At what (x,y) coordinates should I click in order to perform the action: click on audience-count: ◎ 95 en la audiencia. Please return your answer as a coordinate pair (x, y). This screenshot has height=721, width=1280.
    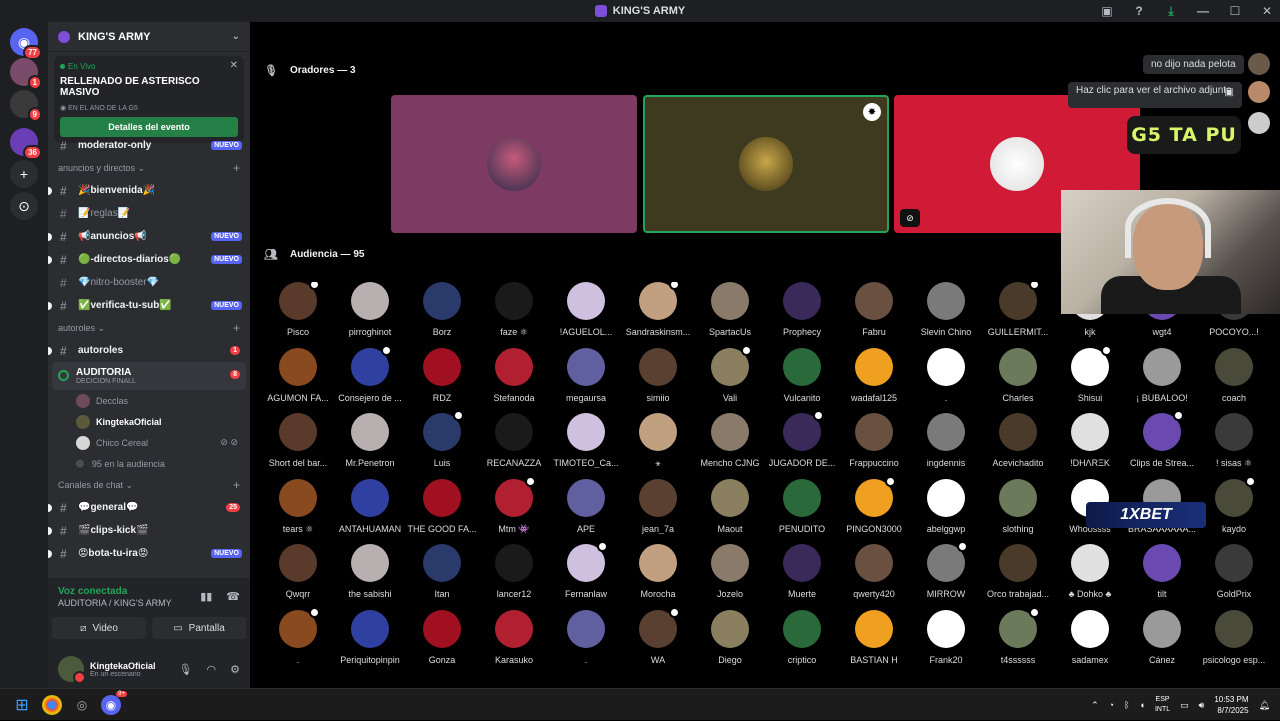
    Looking at the image, I should click on (149, 463).